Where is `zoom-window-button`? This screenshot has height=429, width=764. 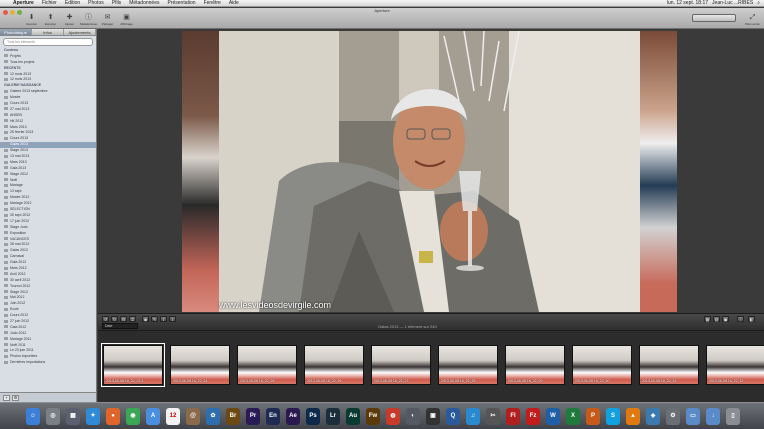
zoom-window-button is located at coordinates (19, 12).